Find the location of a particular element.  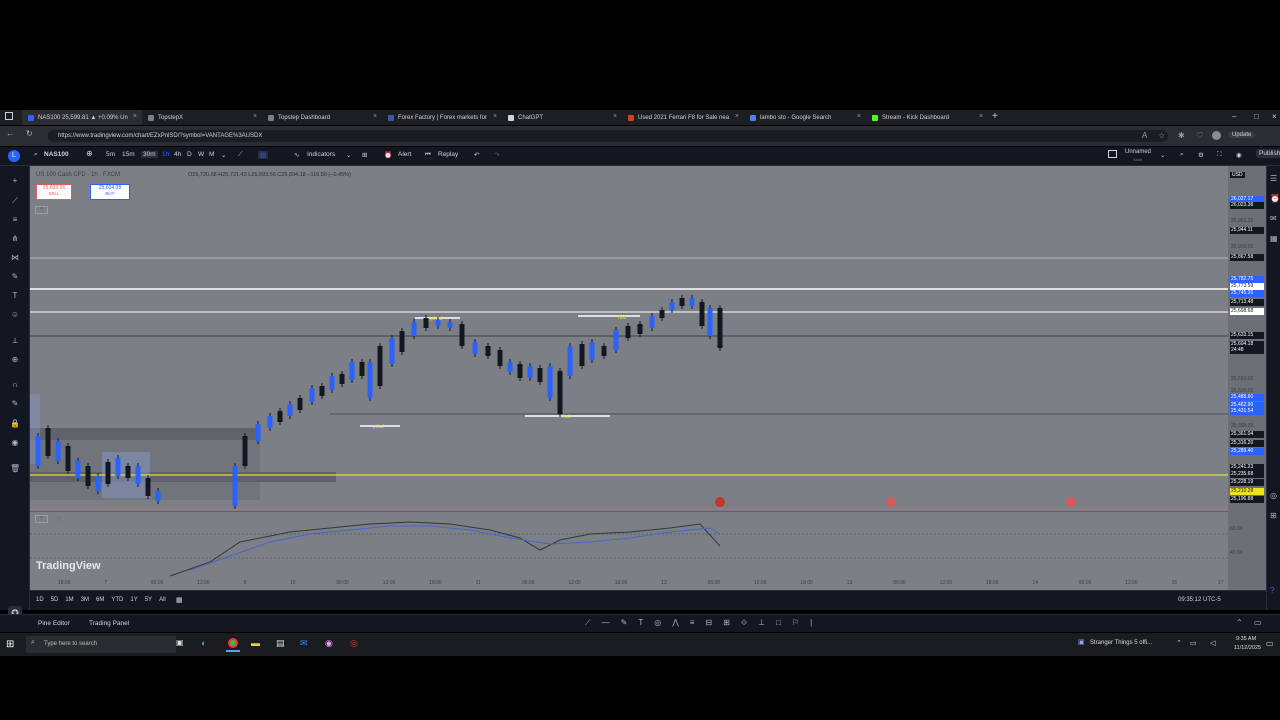

replay-button: Replay is located at coordinates (448, 154).